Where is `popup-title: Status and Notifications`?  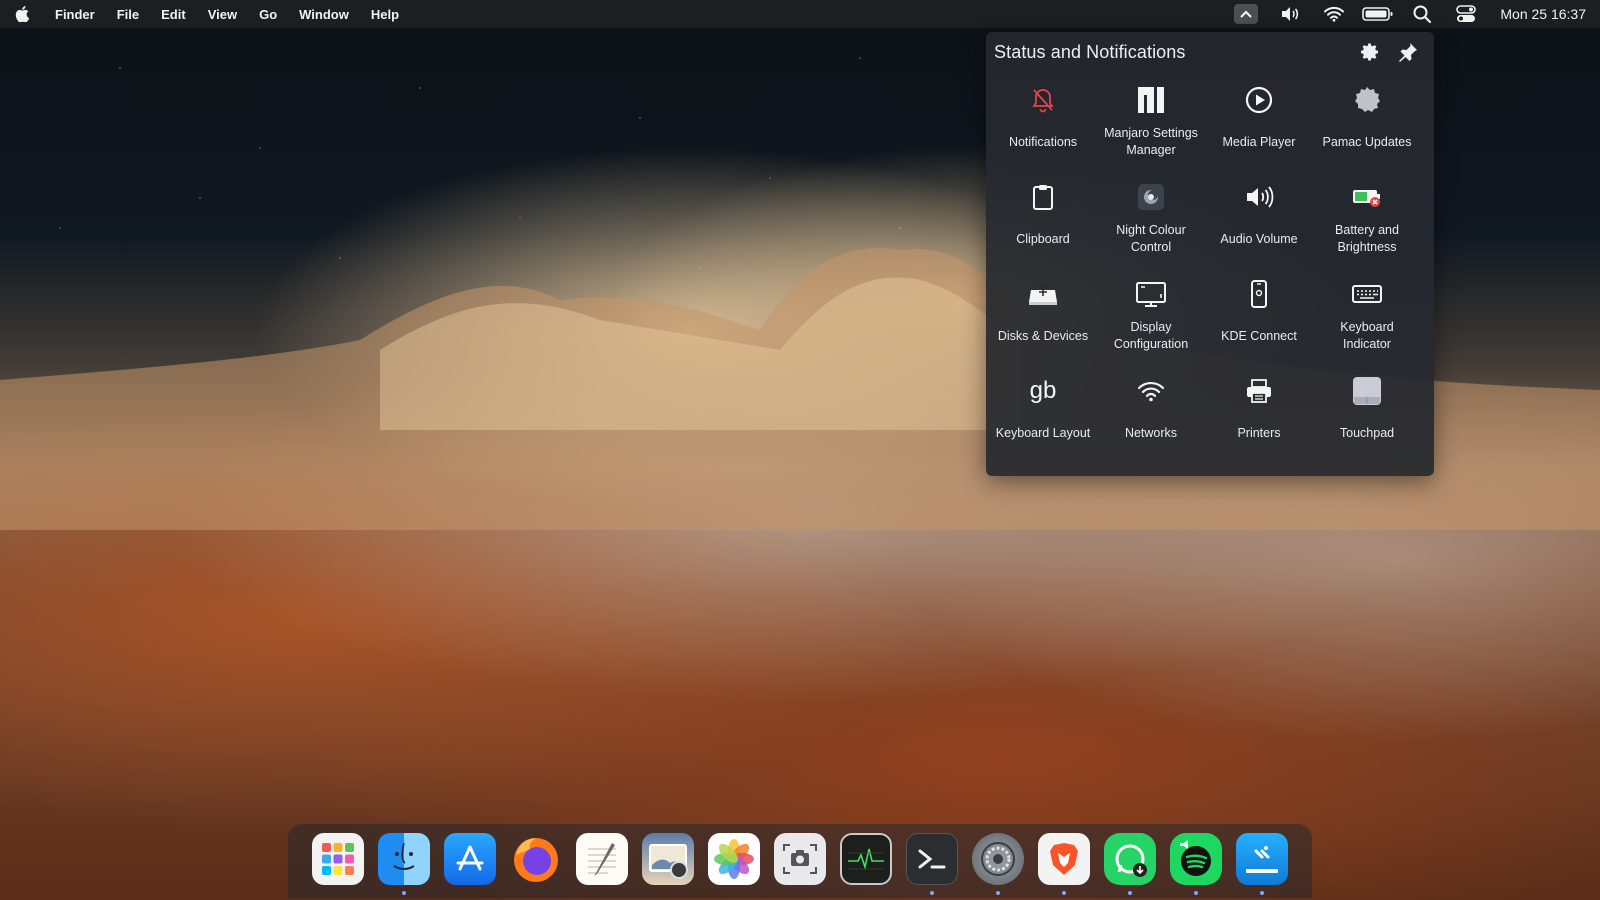 popup-title: Status and Notifications is located at coordinates (1090, 51).